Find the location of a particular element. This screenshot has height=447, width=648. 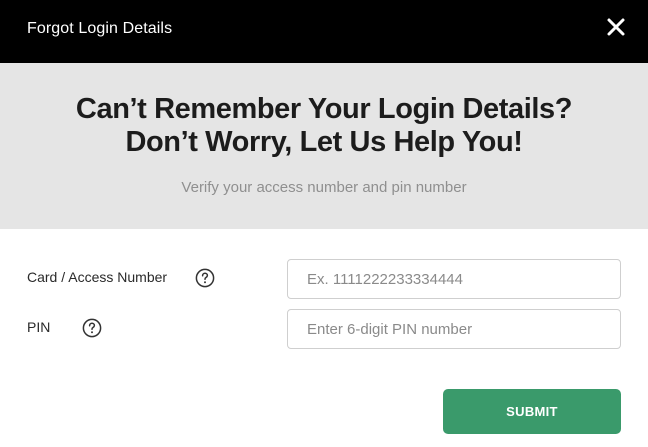

pin-input is located at coordinates (454, 329).